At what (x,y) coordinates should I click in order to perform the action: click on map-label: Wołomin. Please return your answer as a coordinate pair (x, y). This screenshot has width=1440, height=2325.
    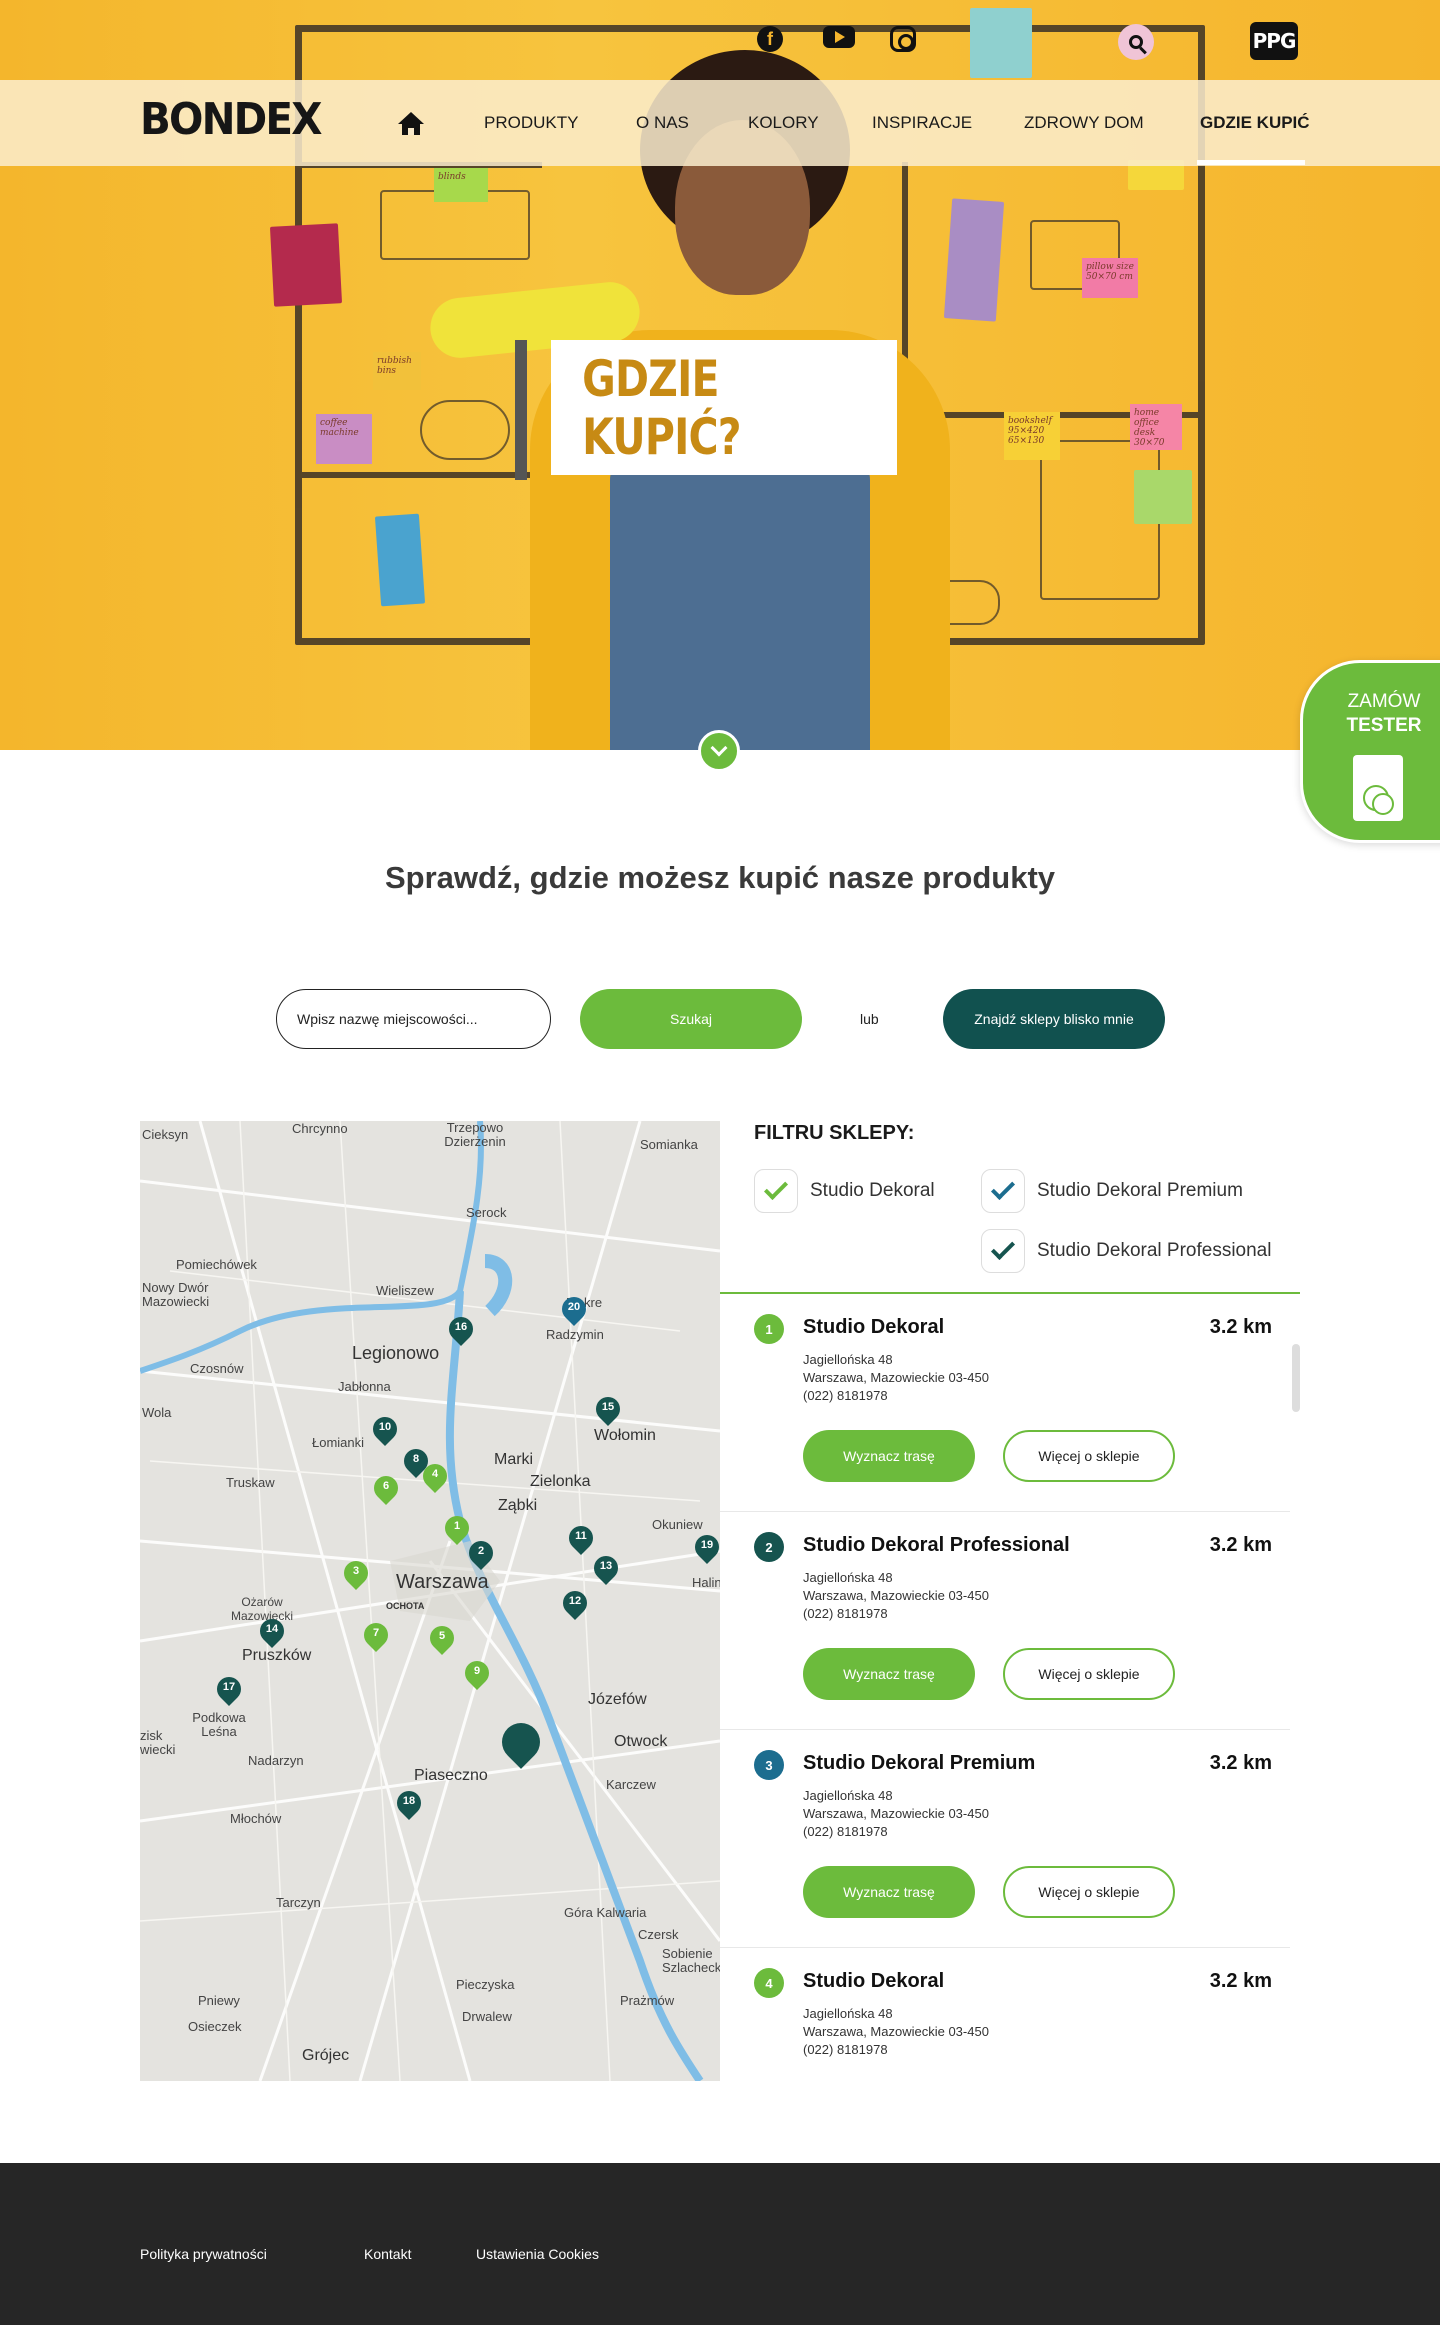
    Looking at the image, I should click on (625, 1435).